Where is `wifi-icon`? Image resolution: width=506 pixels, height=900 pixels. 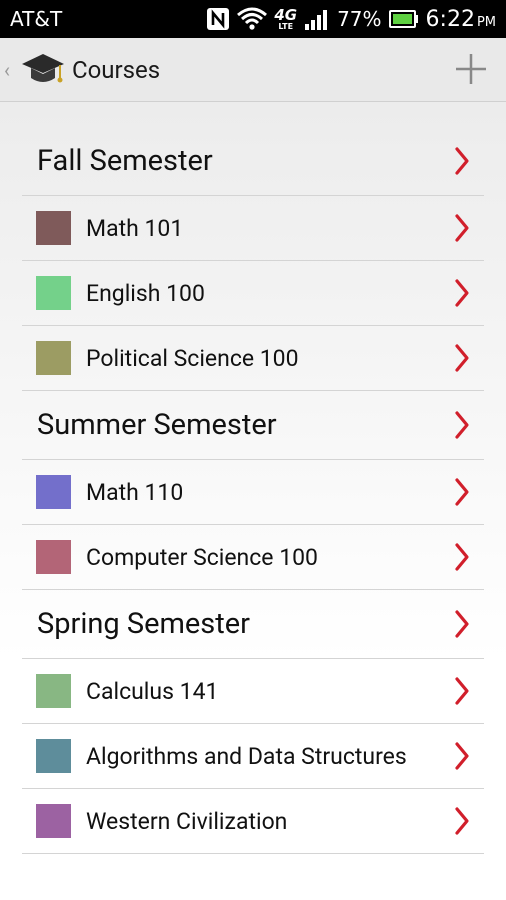 wifi-icon is located at coordinates (252, 19).